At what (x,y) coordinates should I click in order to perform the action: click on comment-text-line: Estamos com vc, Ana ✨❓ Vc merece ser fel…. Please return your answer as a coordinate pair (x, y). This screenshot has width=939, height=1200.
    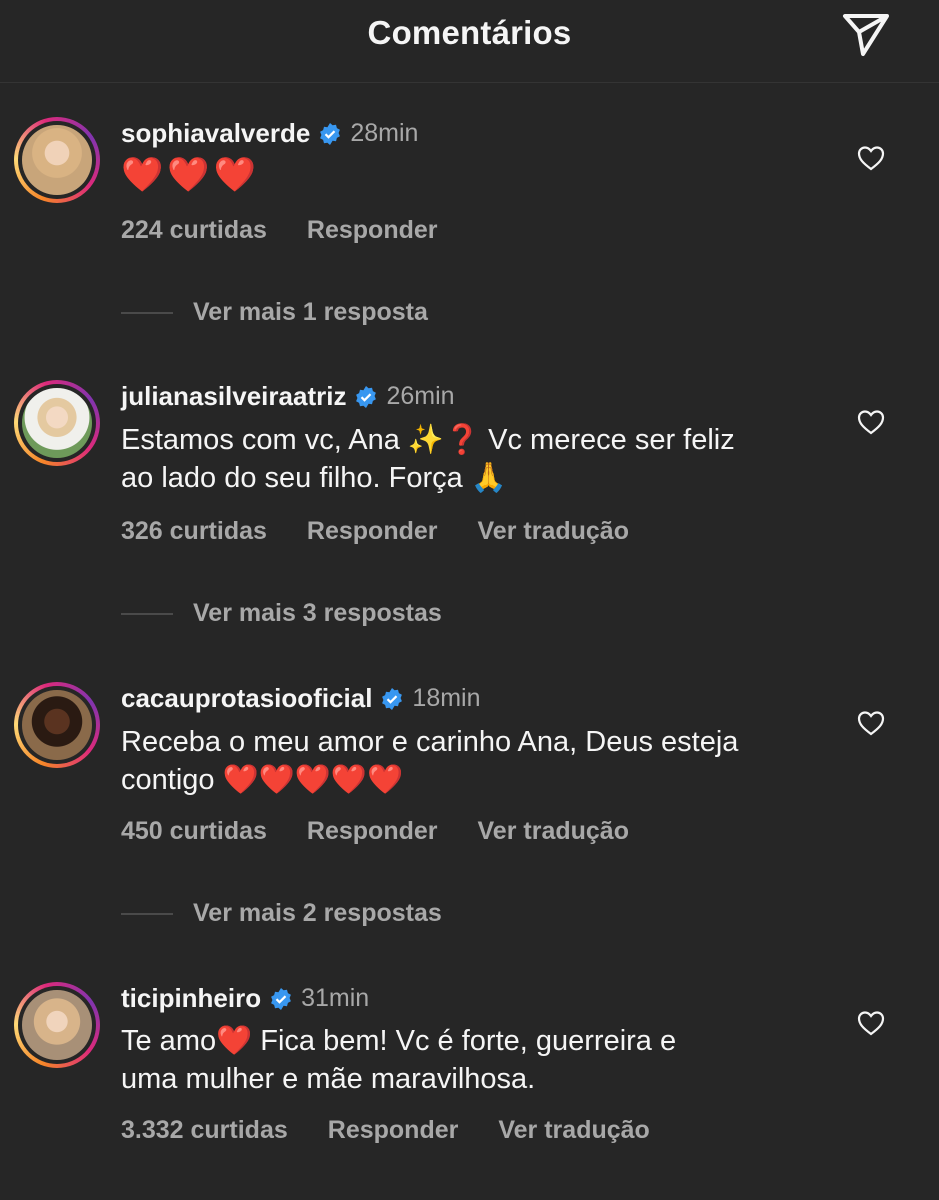
    Looking at the image, I should click on (428, 440).